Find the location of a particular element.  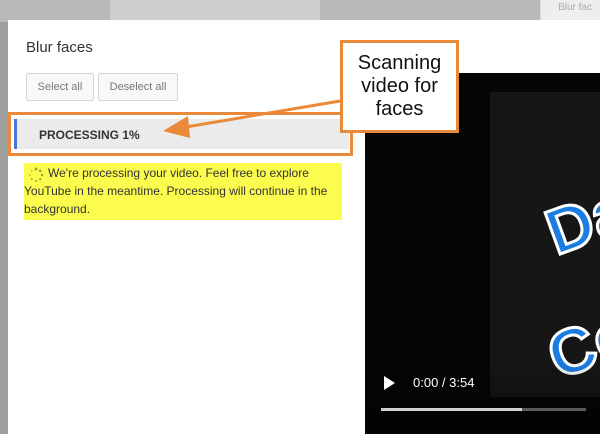

annotation-arrow is located at coordinates (252, 118).